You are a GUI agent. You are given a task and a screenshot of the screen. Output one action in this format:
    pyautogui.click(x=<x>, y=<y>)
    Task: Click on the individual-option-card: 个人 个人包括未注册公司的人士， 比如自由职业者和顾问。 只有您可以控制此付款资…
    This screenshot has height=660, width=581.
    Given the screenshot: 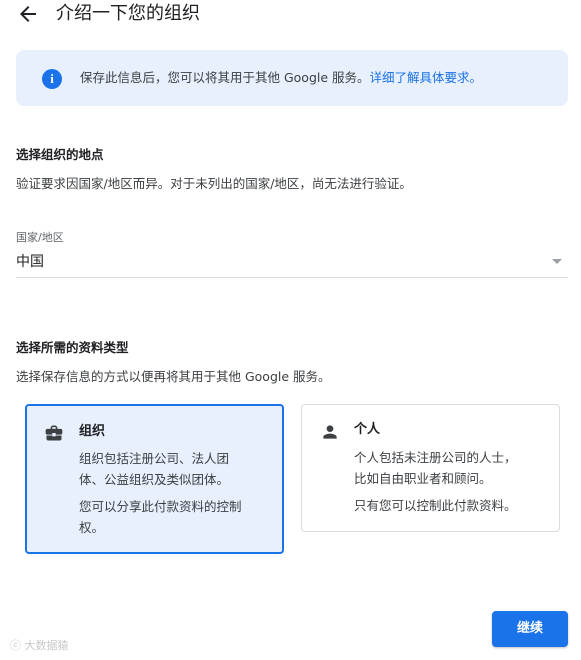 What is the action you would take?
    pyautogui.click(x=430, y=468)
    